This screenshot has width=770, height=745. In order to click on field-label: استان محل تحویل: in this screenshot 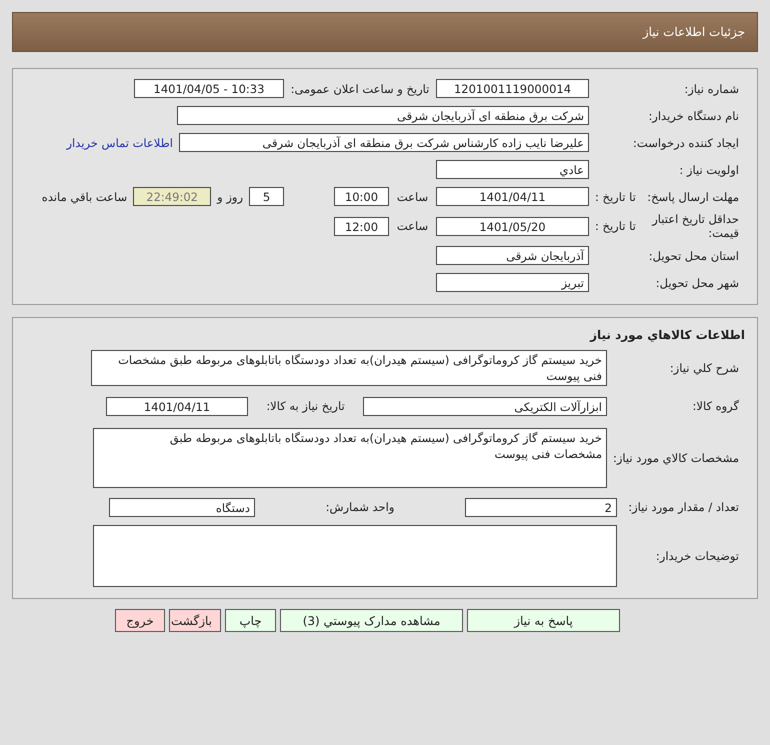, I will do `click(694, 255)`.